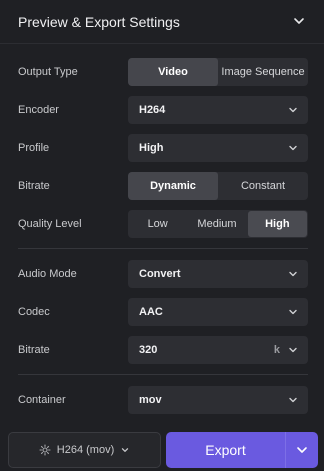 The height and width of the screenshot is (471, 324). Describe the element at coordinates (263, 186) in the screenshot. I see `bitrate-constant-option: Constant` at that location.